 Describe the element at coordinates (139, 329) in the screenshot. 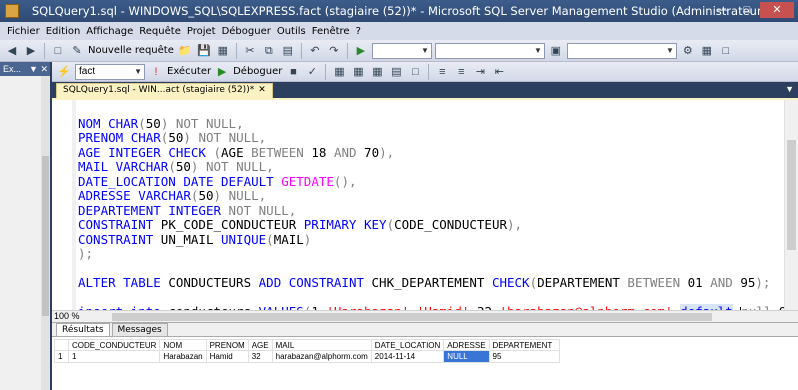

I see `tab-messages: Messages` at that location.